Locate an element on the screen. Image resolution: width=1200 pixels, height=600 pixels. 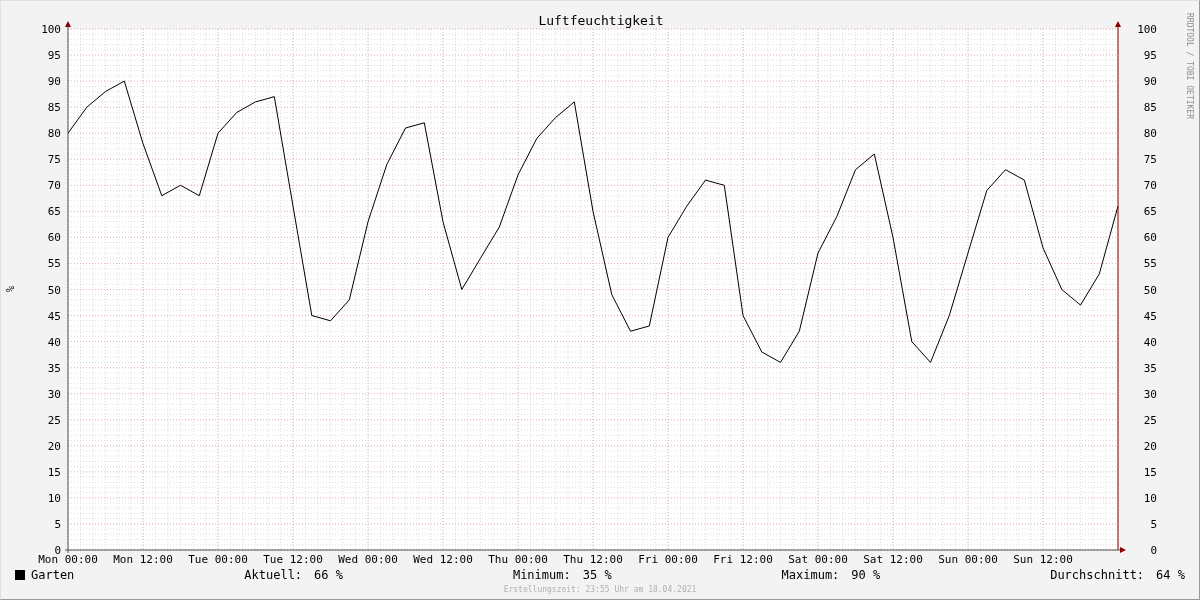
stat-value: 90 % is located at coordinates (866, 575).